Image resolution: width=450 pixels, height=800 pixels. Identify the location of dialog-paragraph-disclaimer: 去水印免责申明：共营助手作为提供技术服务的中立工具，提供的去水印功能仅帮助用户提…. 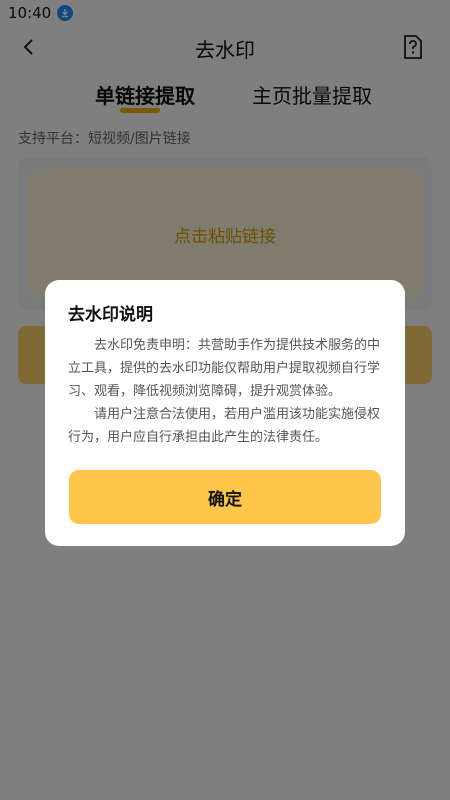
(224, 368).